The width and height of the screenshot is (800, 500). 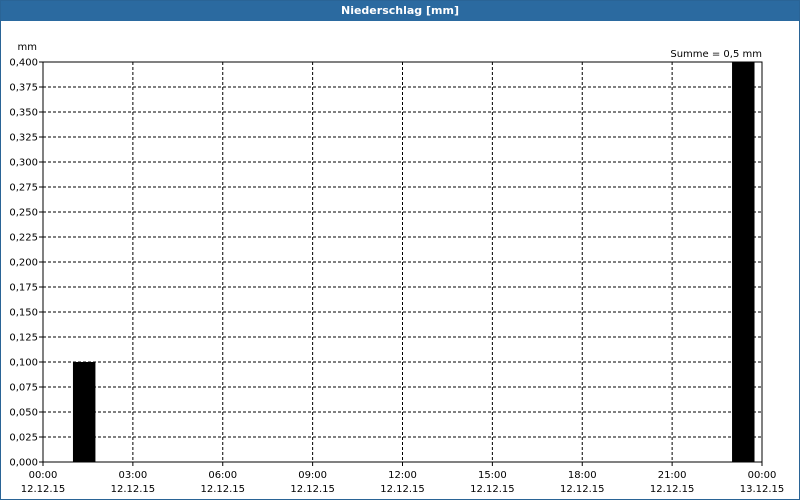 I want to click on sum-annotation: Summe = 0,5 mm, so click(x=716, y=54).